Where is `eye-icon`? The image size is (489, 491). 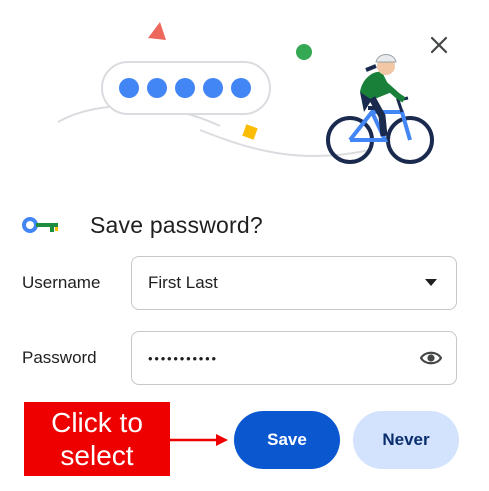
eye-icon is located at coordinates (431, 358).